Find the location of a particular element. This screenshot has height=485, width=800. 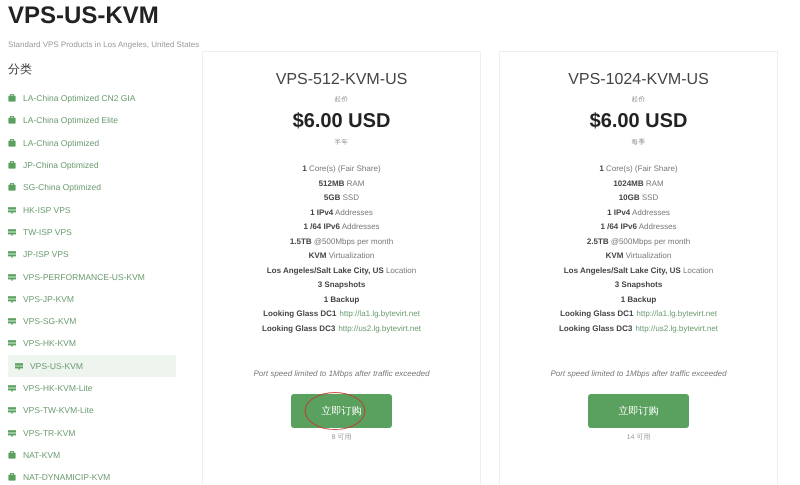

feature-text: 2.5TB @500Mbps per month is located at coordinates (638, 242).